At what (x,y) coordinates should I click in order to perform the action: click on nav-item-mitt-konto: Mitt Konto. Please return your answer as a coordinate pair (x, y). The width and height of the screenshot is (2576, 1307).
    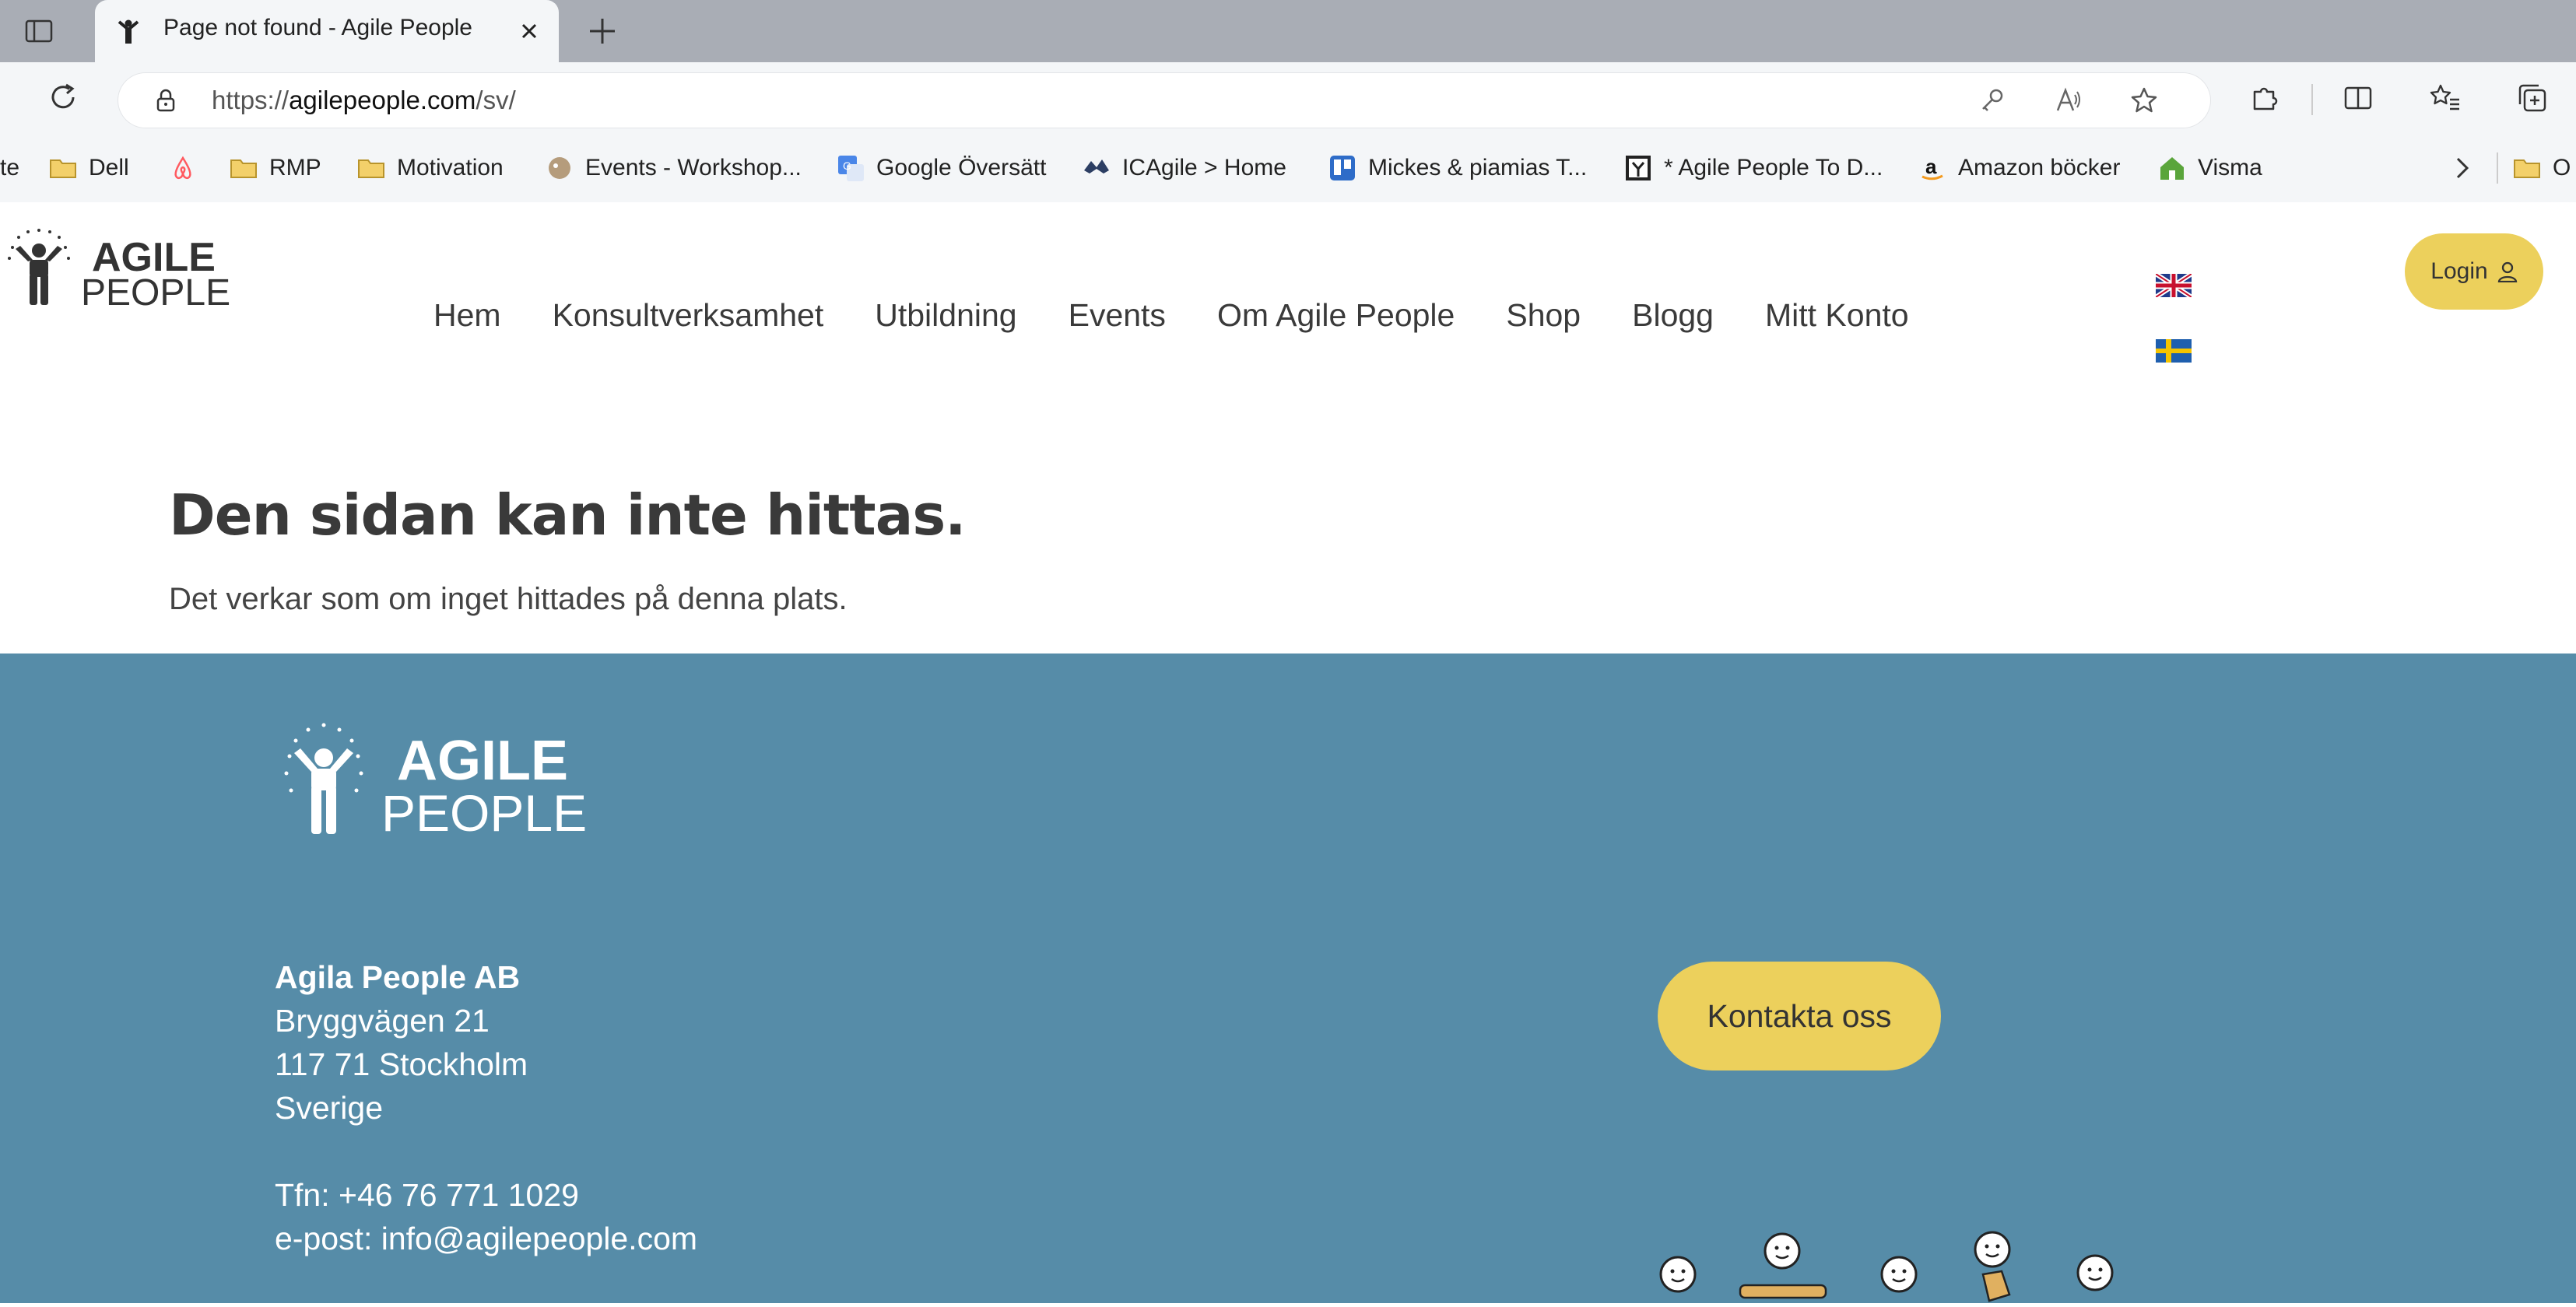
    Looking at the image, I should click on (1837, 315).